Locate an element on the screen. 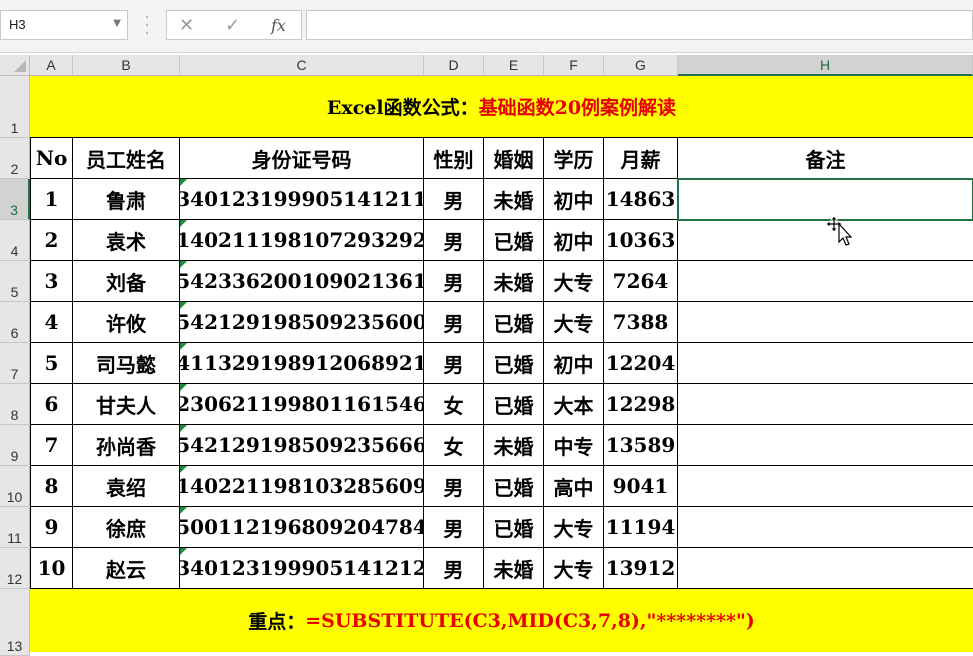  cell-salary: 7264 is located at coordinates (641, 281).